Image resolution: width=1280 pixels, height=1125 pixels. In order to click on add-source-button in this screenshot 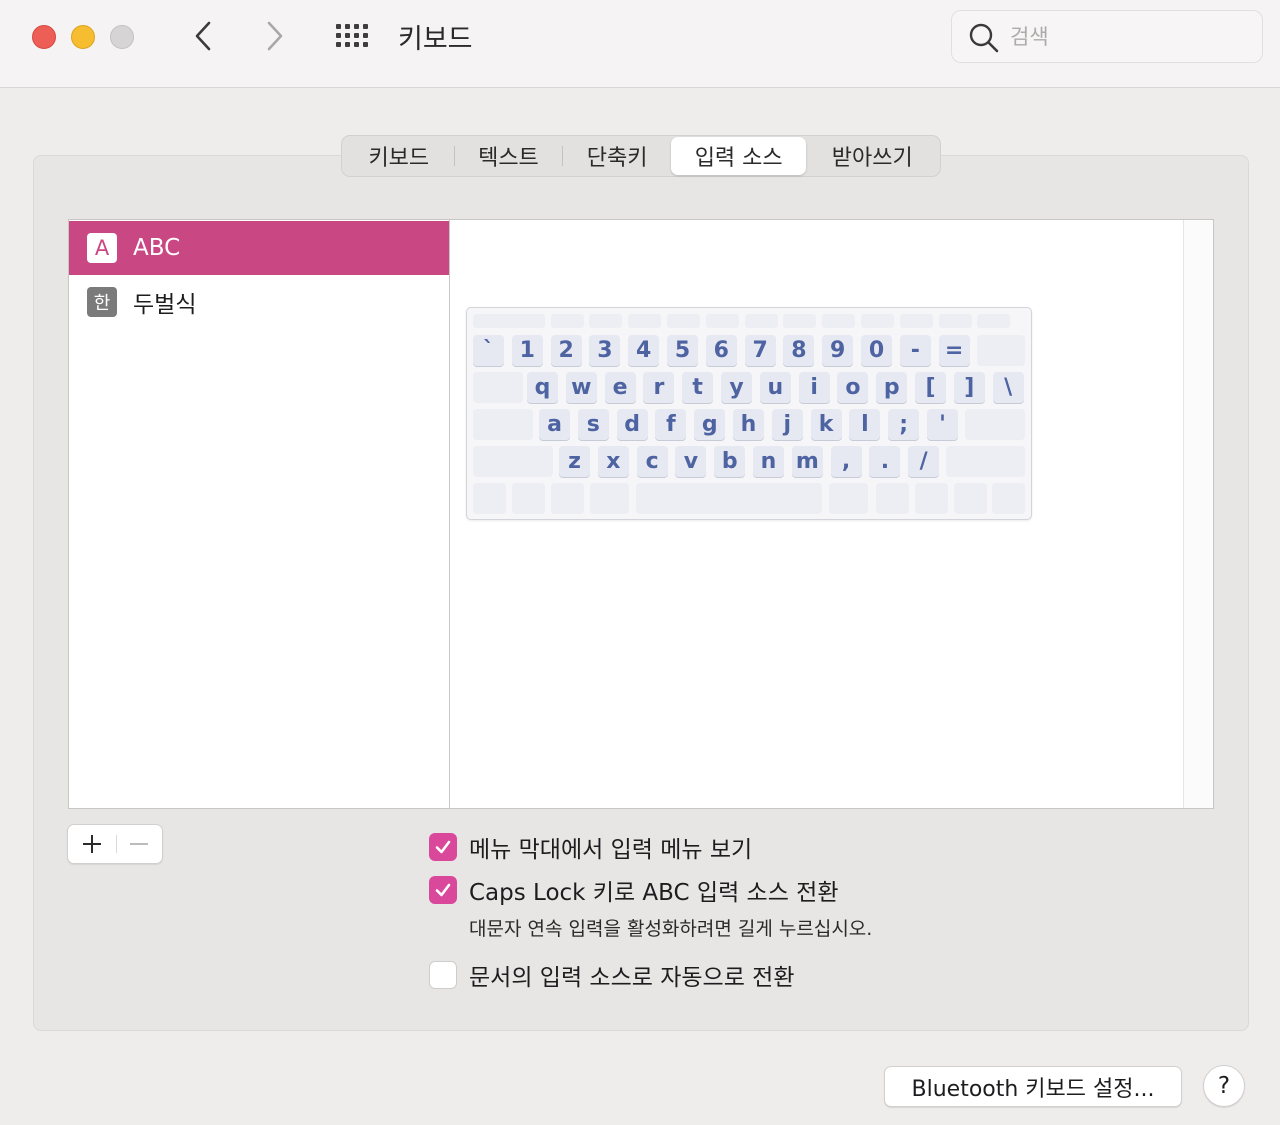, I will do `click(92, 844)`.